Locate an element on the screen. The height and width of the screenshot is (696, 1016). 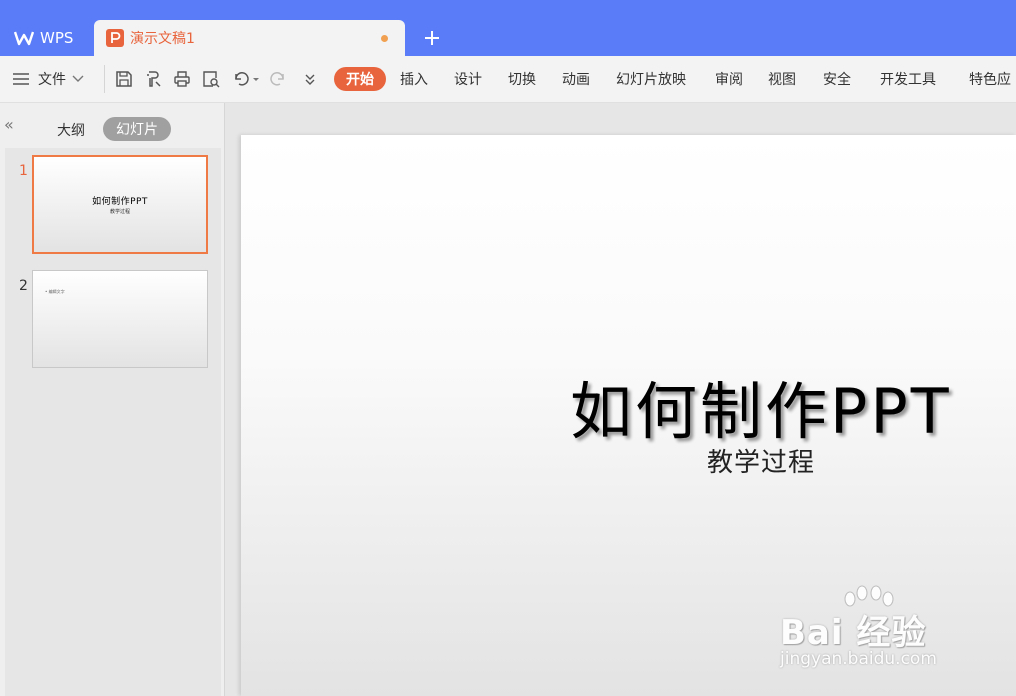
thumbnail-number: 1 is located at coordinates (23, 171).